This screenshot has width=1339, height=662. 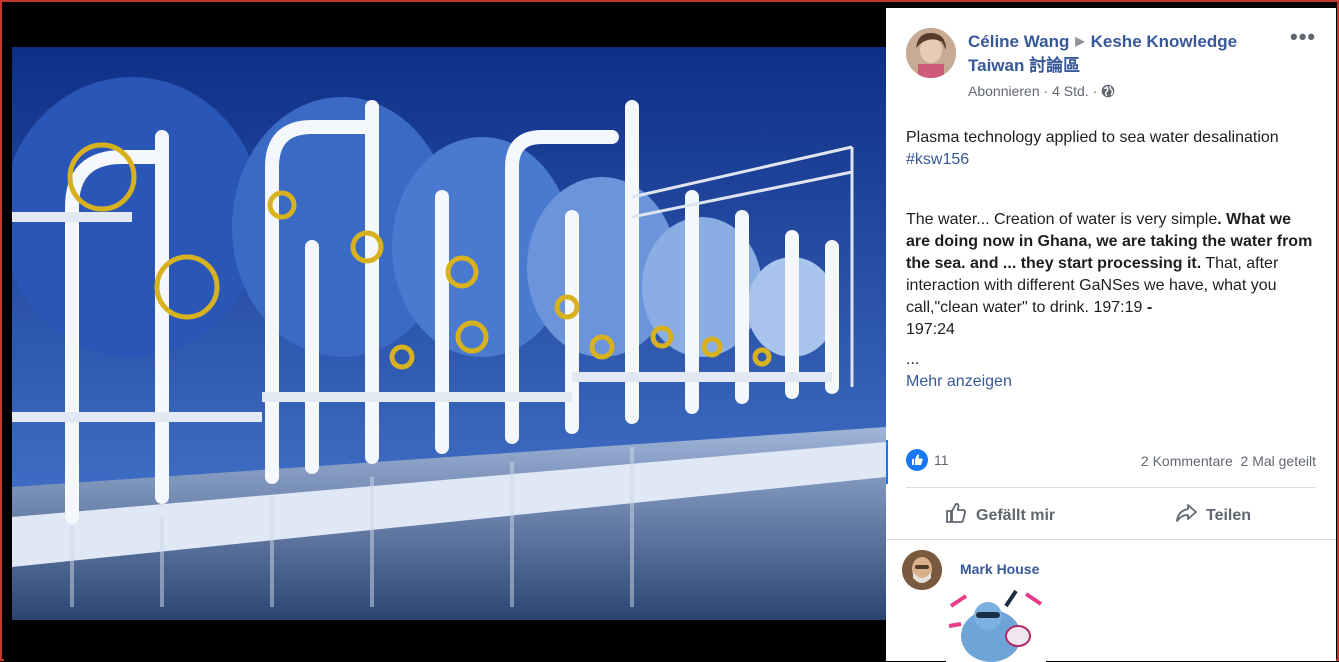 What do you see at coordinates (1016, 515) in the screenshot?
I see `like-button-label: Gefällt mir` at bounding box center [1016, 515].